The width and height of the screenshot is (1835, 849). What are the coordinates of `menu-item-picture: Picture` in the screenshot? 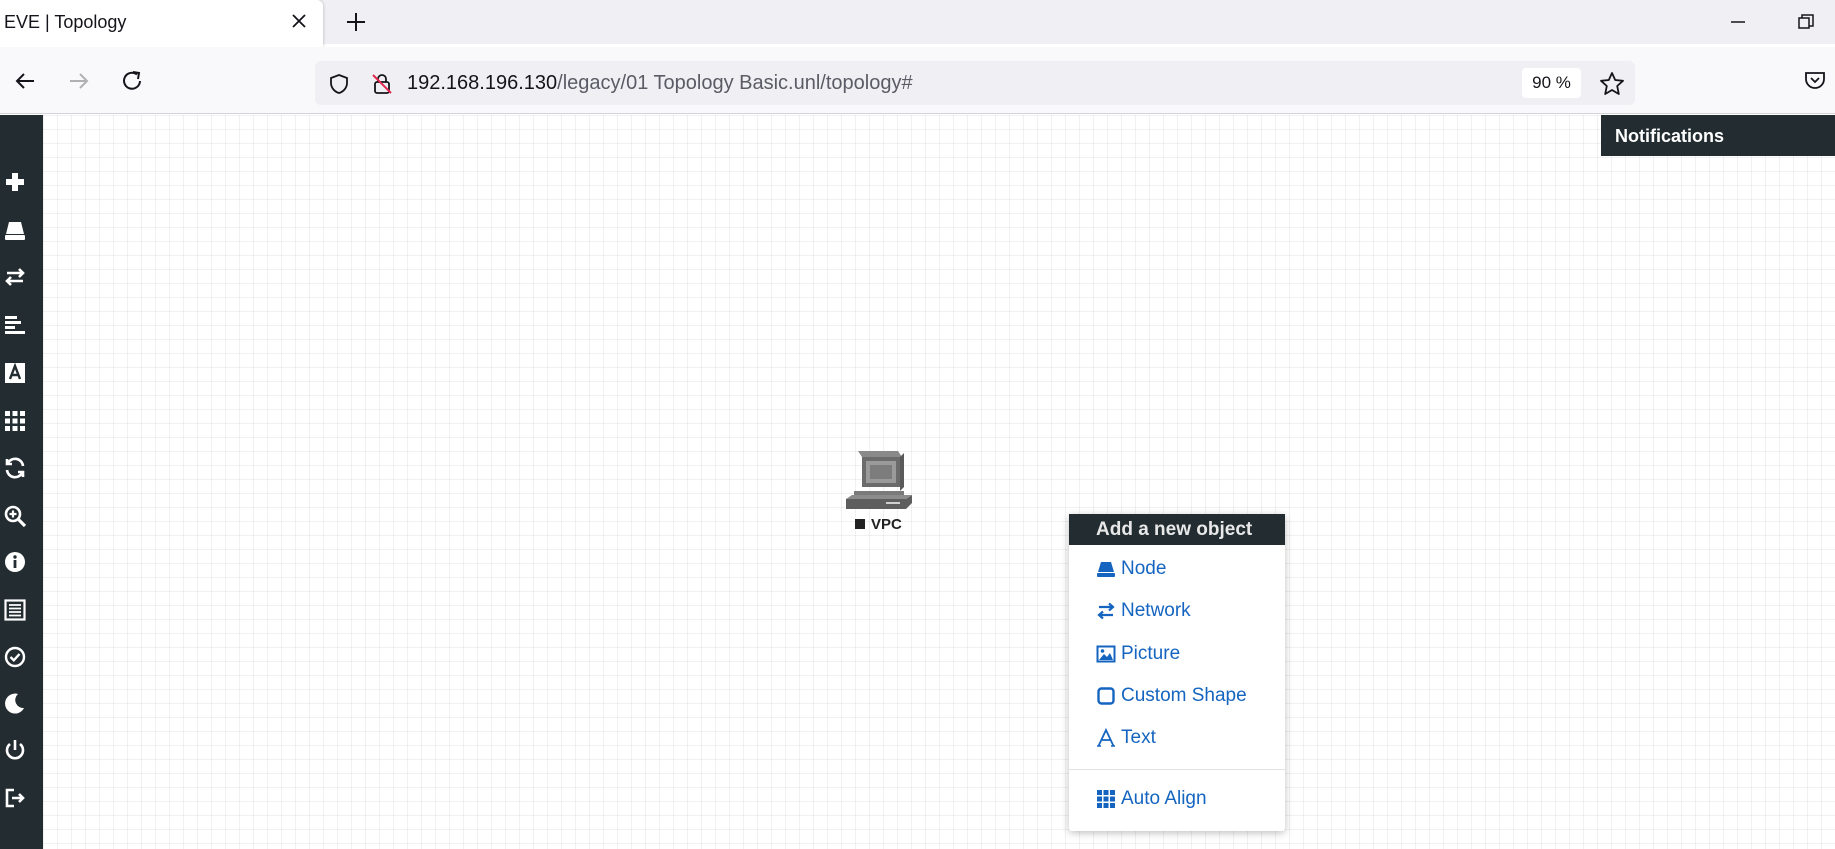 It's located at (1138, 654).